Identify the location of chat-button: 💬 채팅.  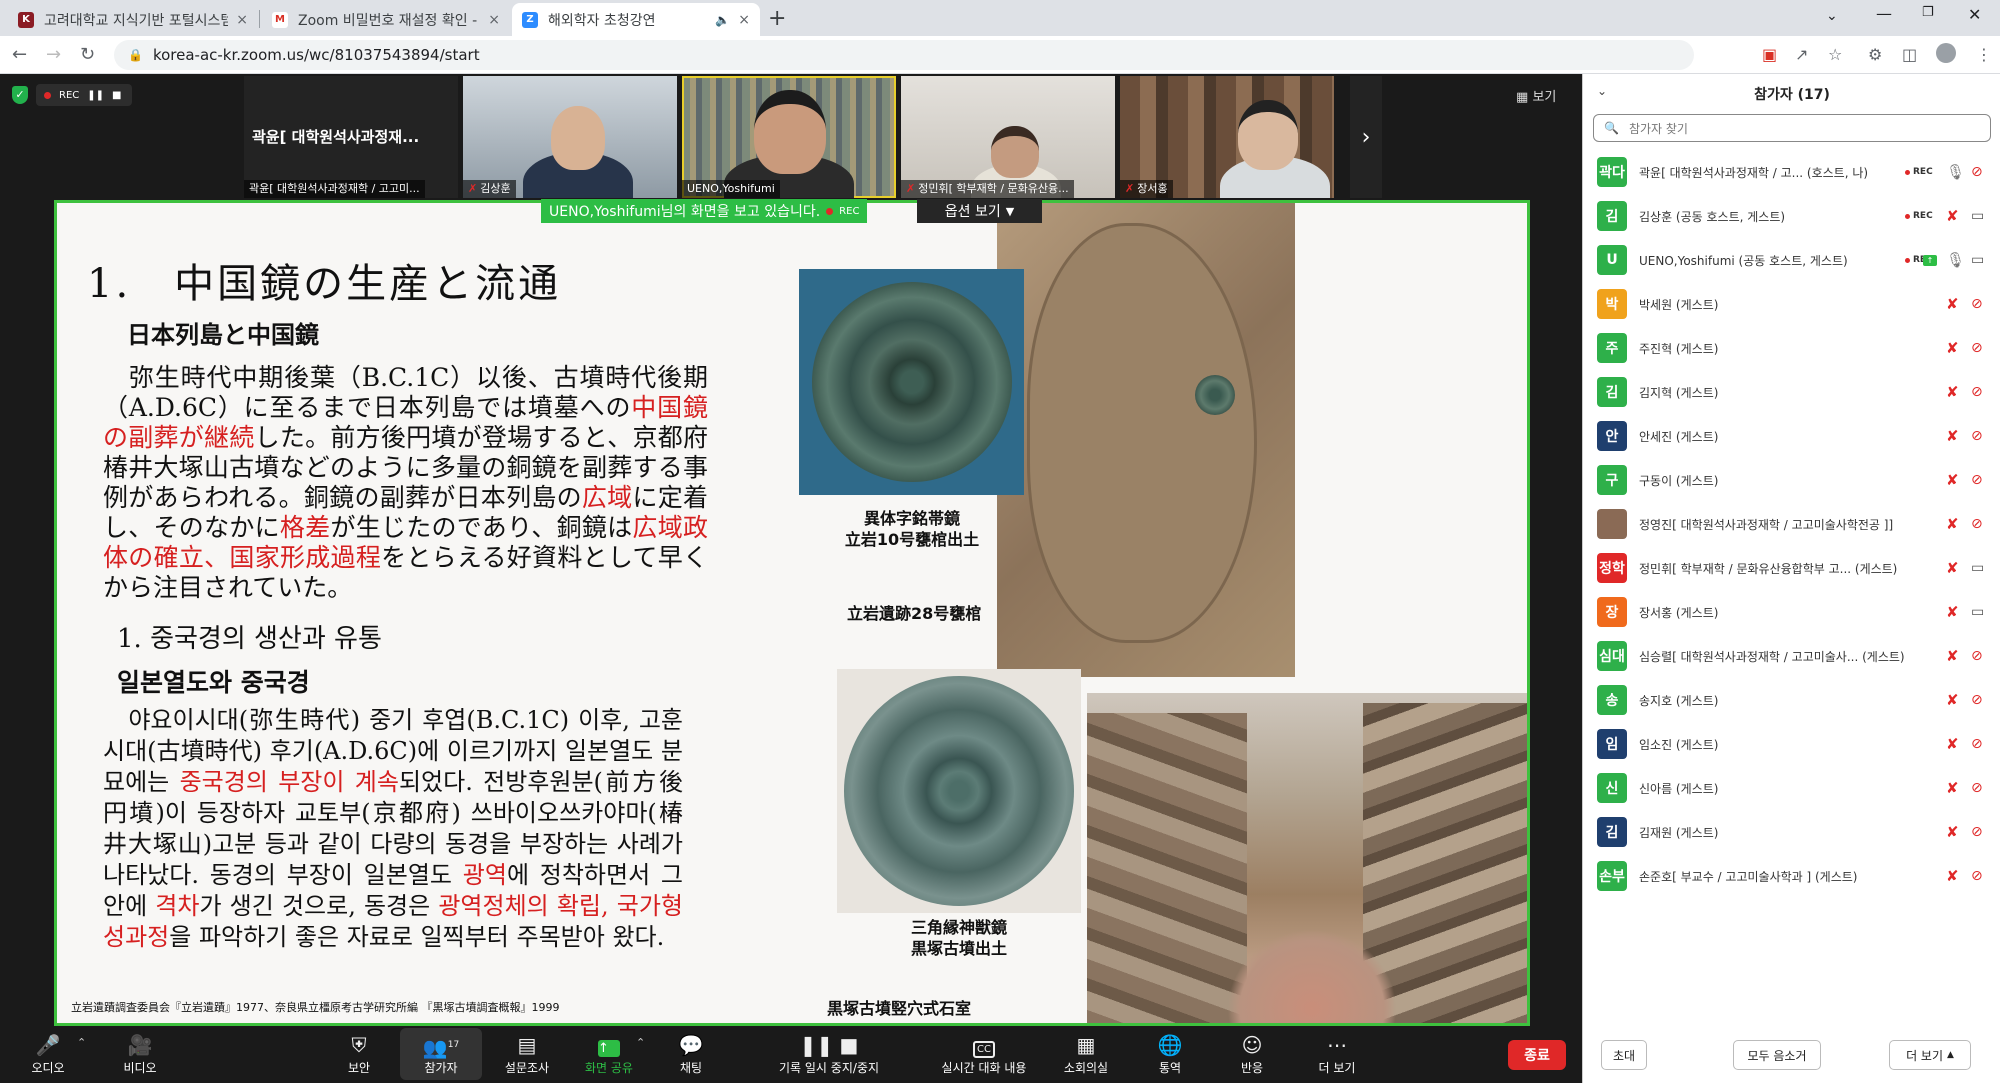
(691, 1054).